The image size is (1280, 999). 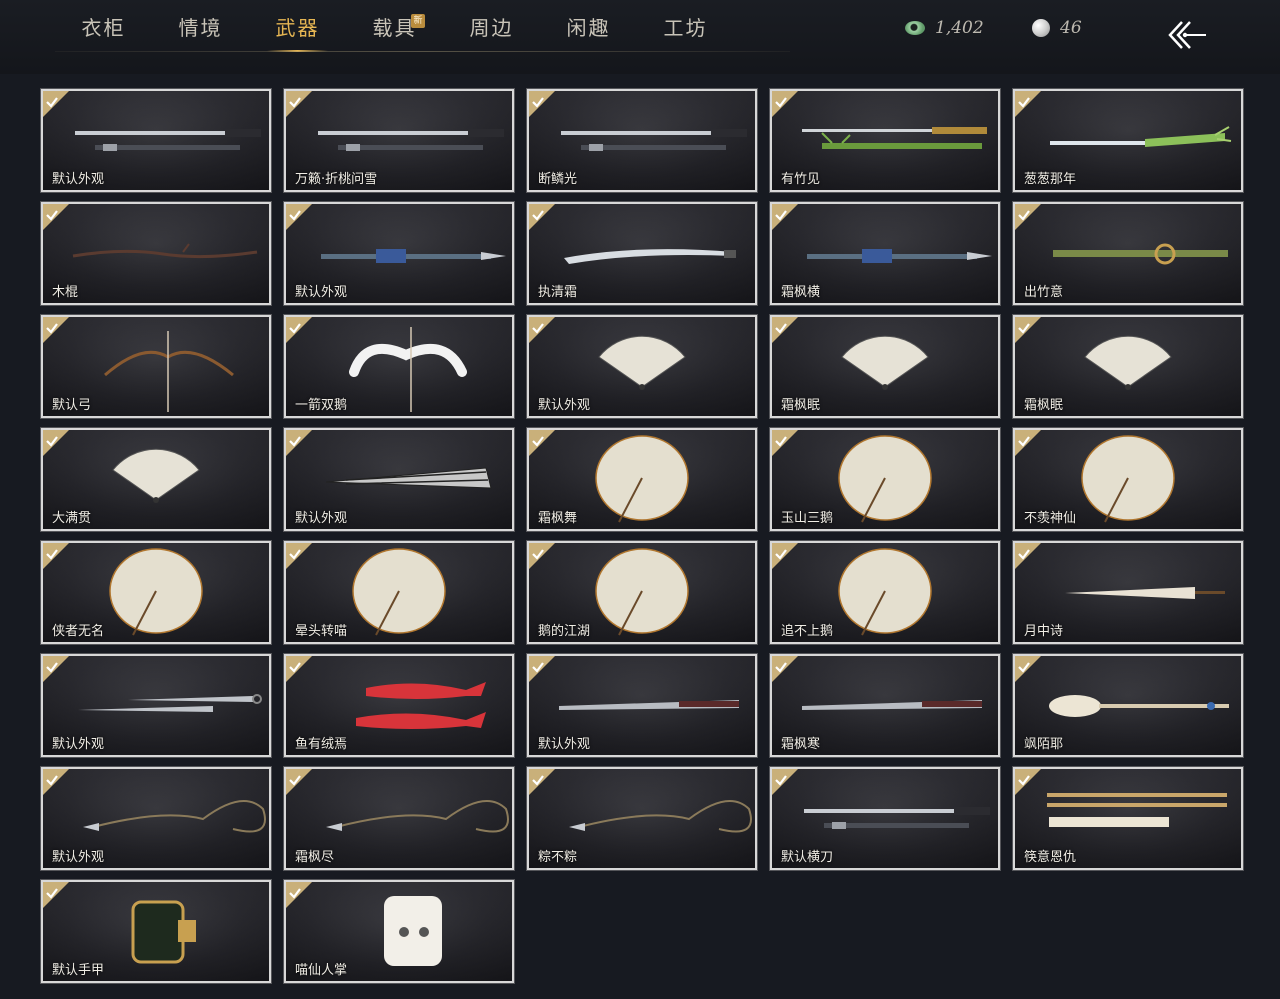 What do you see at coordinates (72, 518) in the screenshot?
I see `weapon-skin-name: 大满贯` at bounding box center [72, 518].